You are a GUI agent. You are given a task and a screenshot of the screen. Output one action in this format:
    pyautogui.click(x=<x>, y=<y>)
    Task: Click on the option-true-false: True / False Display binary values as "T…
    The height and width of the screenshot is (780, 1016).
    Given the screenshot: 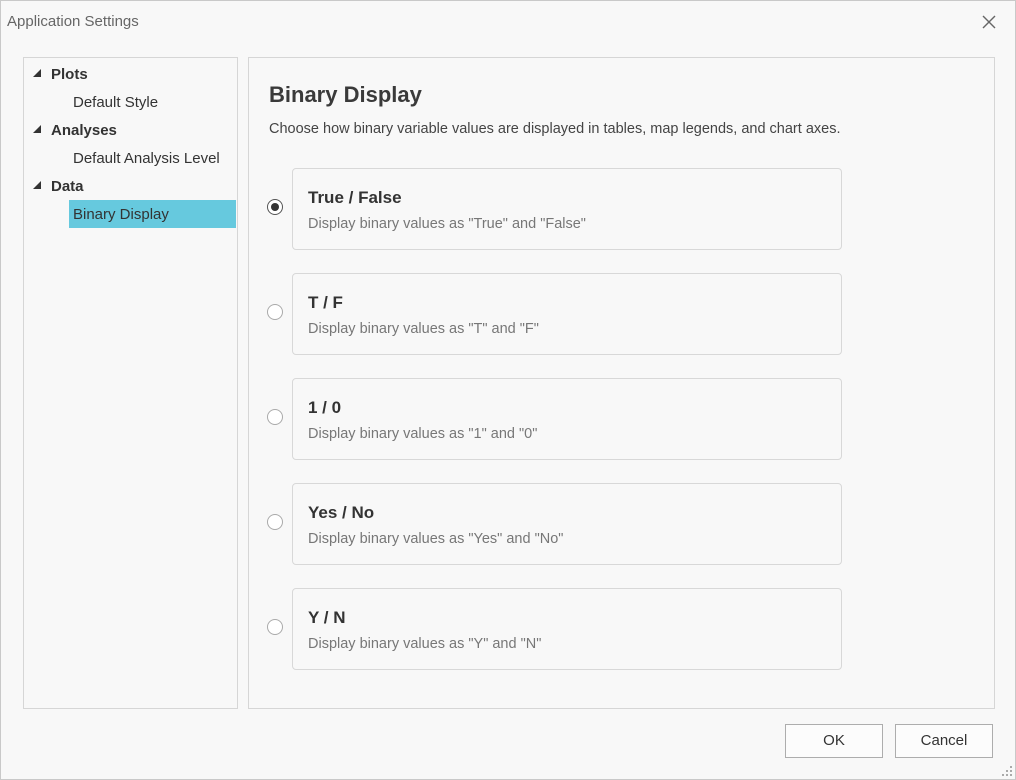 What is the action you would take?
    pyautogui.click(x=555, y=209)
    